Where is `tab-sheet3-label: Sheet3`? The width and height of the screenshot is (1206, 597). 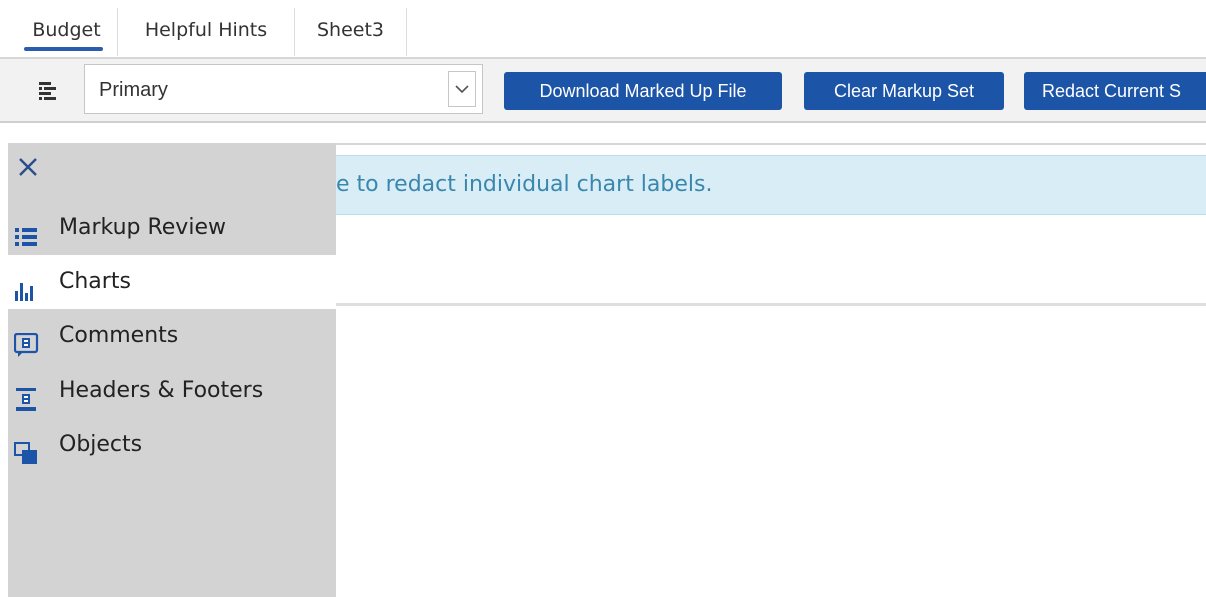
tab-sheet3-label: Sheet3 is located at coordinates (350, 30).